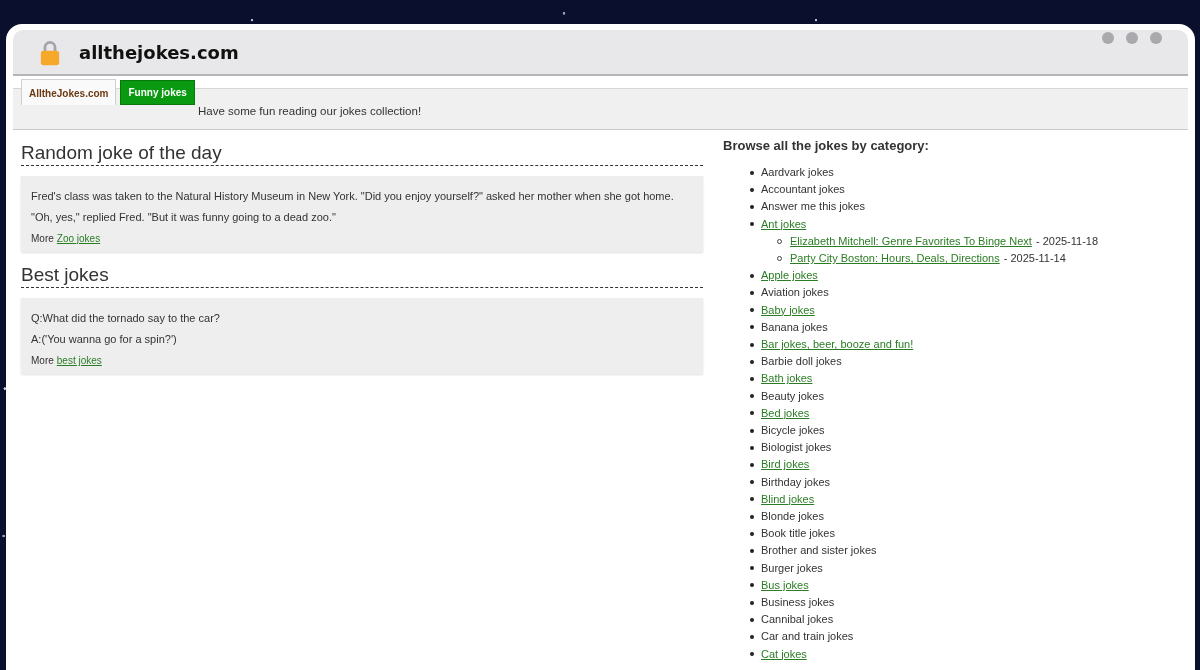 The height and width of the screenshot is (670, 1200). Describe the element at coordinates (795, 293) in the screenshot. I see `category-label: Aviation jokes` at that location.